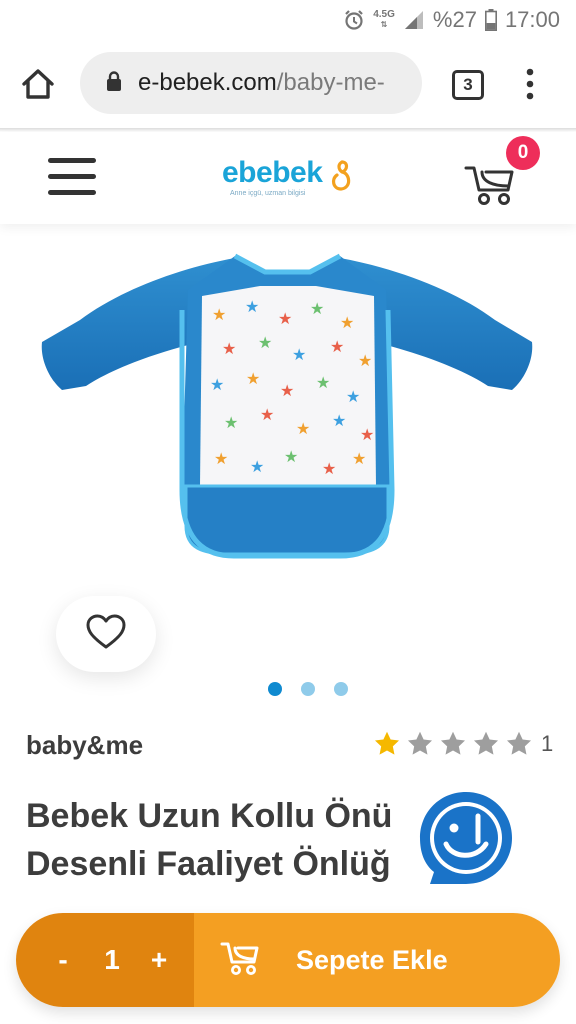 The height and width of the screenshot is (1024, 576). Describe the element at coordinates (272, 172) in the screenshot. I see `logo-text: ebebek` at that location.